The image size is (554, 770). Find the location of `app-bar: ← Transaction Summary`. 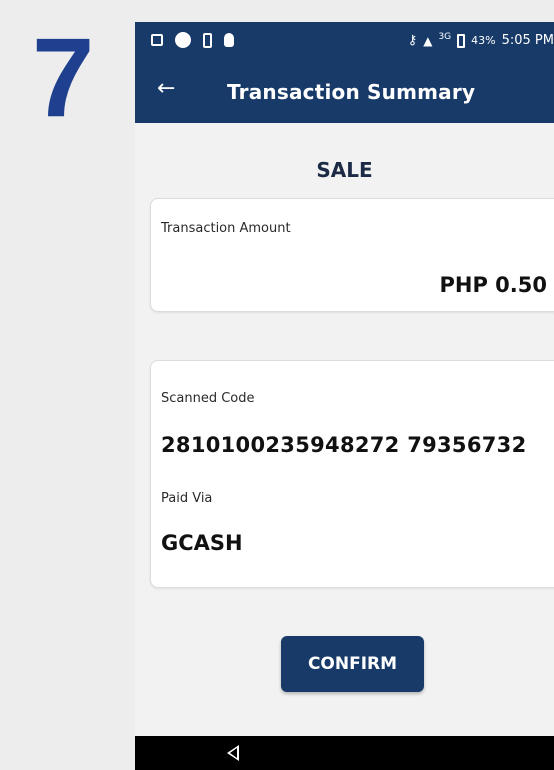

app-bar: ← Transaction Summary is located at coordinates (344, 93).